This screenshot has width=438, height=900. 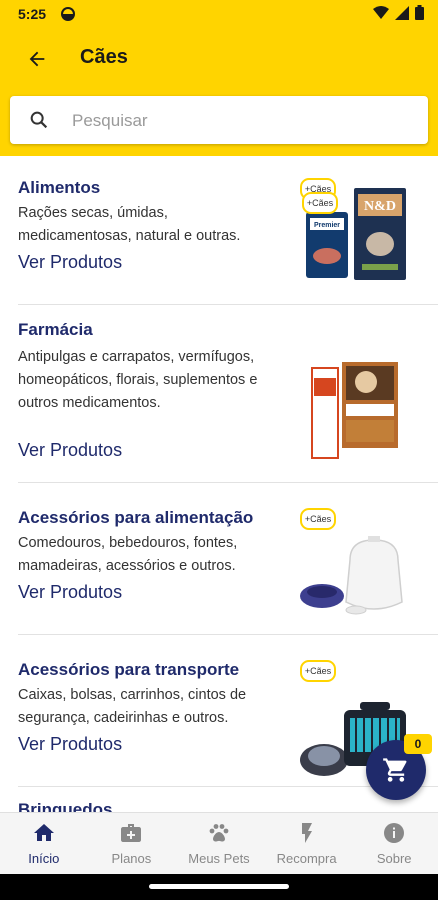 I want to click on nav-item-meus-pets: Meus Pets, so click(x=219, y=844).